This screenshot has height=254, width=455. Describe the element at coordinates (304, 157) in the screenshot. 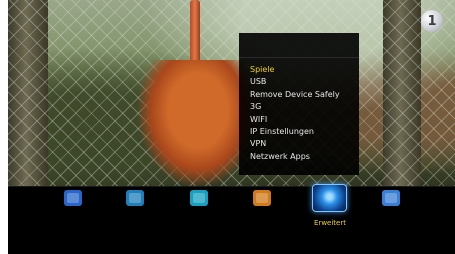

I see `menu-item-netzwerk-apps: Netzwerk Apps` at that location.